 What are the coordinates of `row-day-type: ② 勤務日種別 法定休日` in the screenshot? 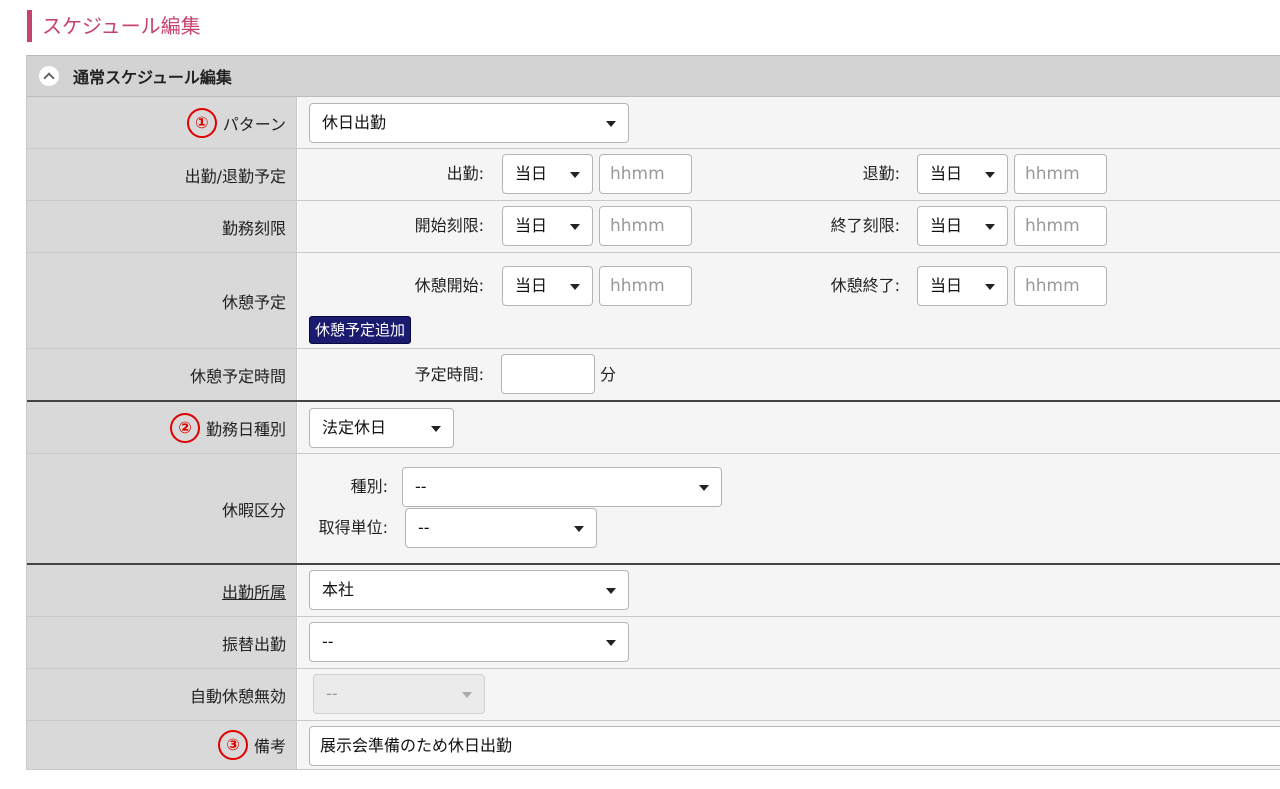 It's located at (653, 428).